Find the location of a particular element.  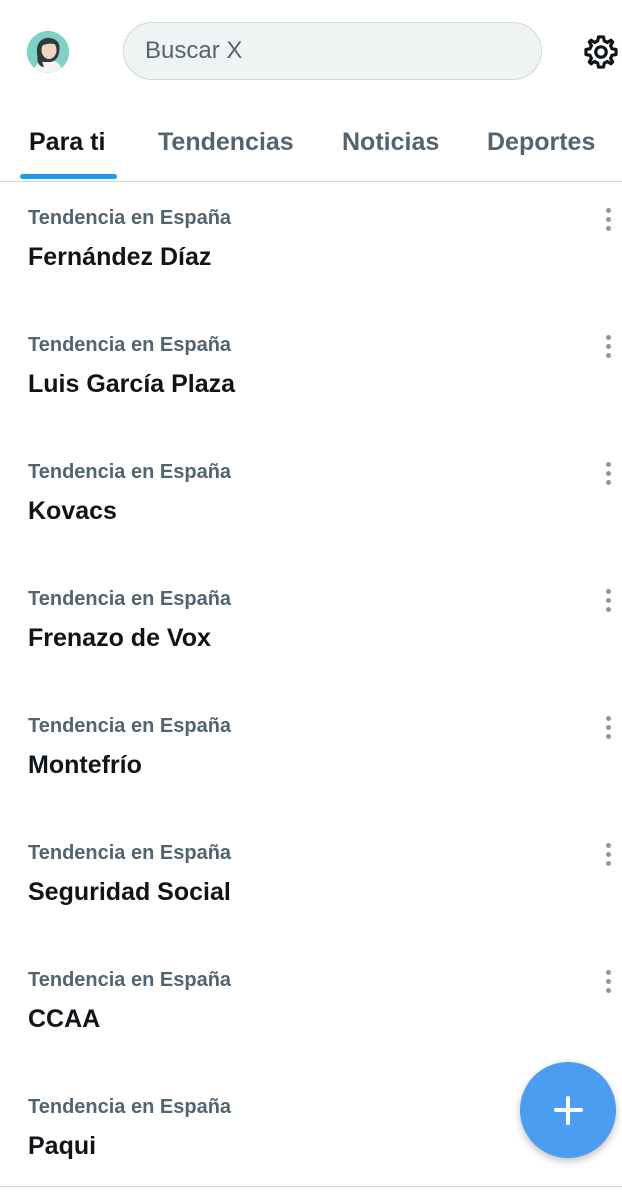

active-tab-indicator is located at coordinates (68, 176).